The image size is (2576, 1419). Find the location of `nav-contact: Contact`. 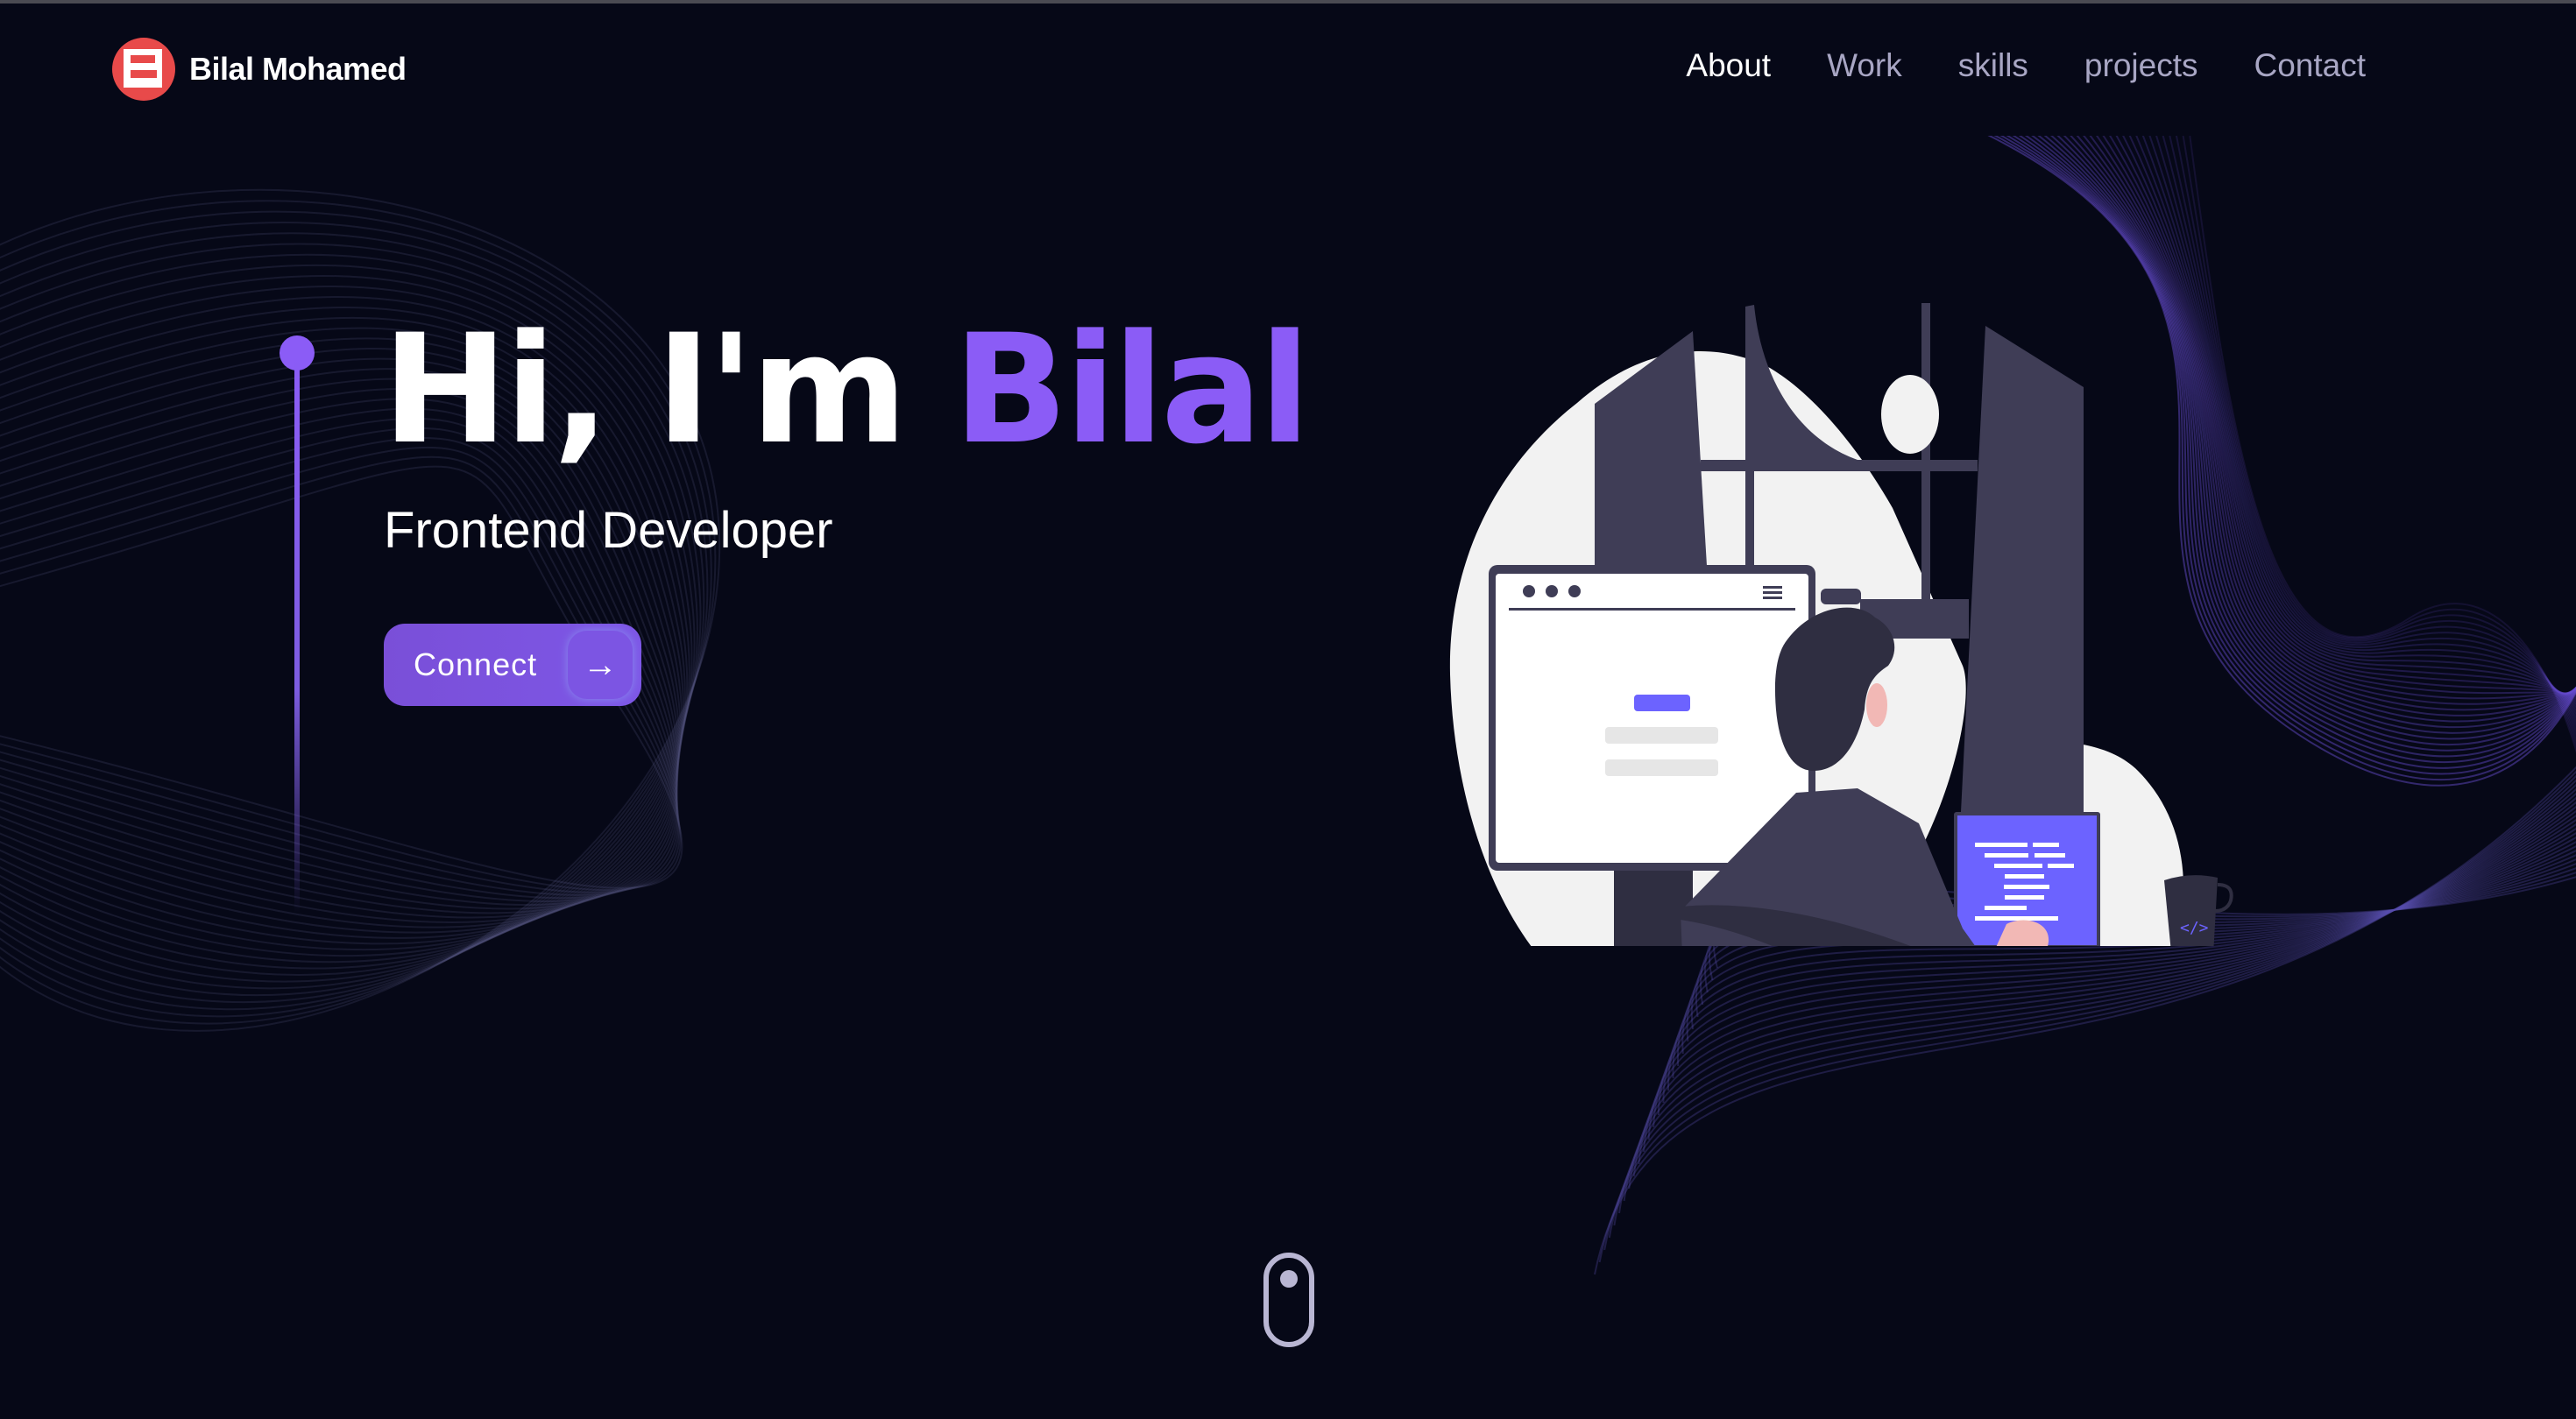

nav-contact: Contact is located at coordinates (2310, 65).